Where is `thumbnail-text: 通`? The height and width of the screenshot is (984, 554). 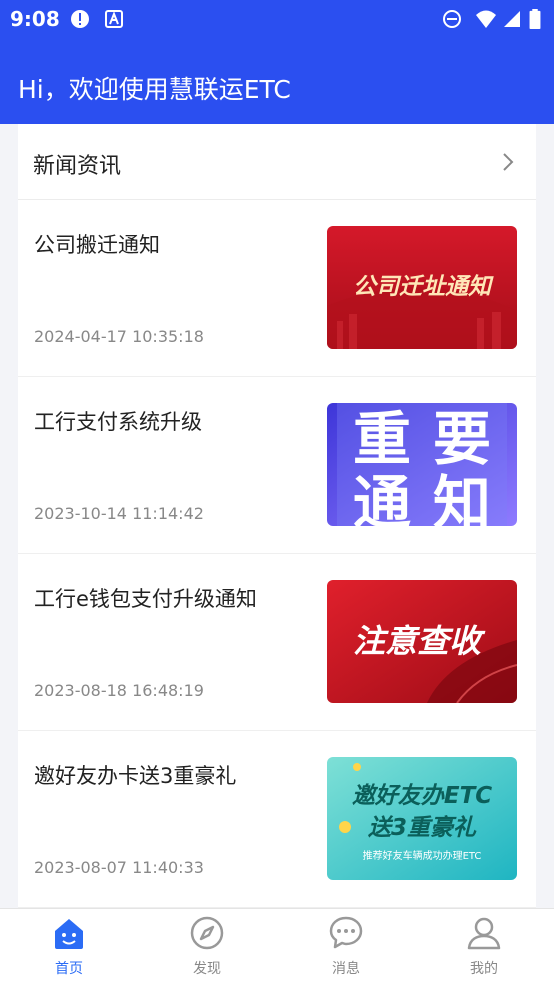
thumbnail-text: 通 is located at coordinates (382, 497).